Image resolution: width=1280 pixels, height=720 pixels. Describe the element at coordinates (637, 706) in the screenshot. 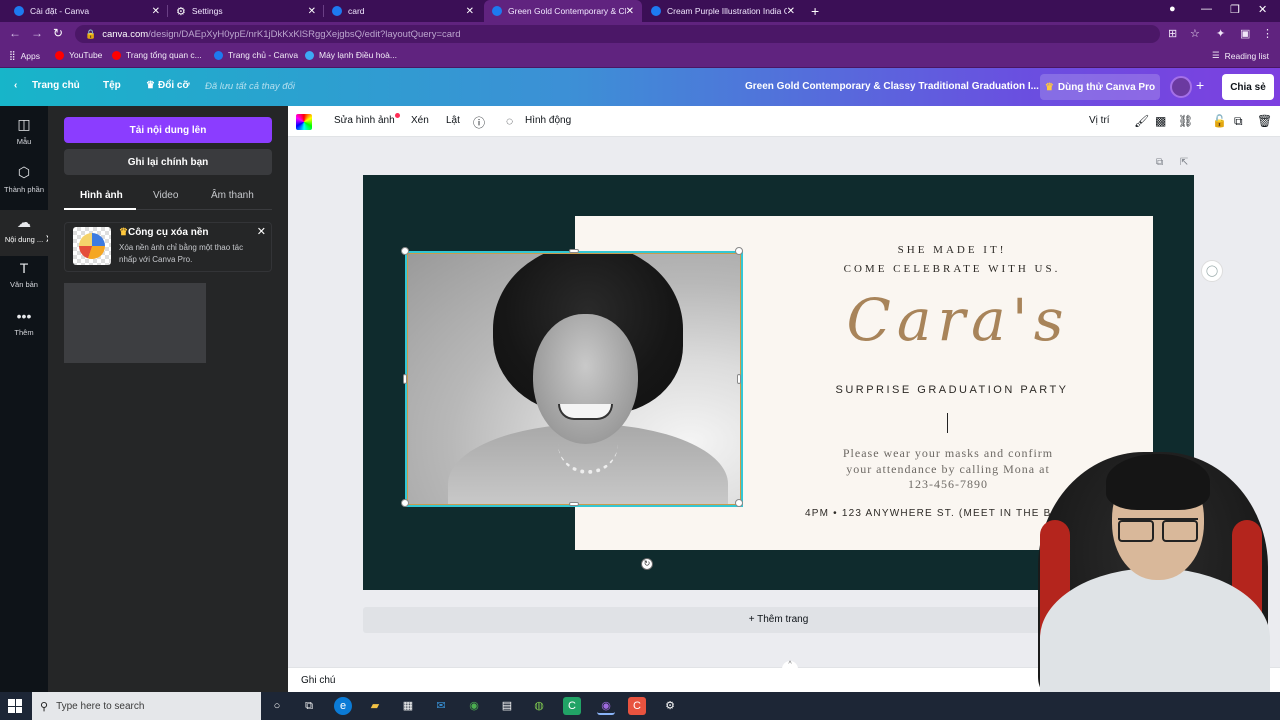

I see `recorder-icon: C` at that location.